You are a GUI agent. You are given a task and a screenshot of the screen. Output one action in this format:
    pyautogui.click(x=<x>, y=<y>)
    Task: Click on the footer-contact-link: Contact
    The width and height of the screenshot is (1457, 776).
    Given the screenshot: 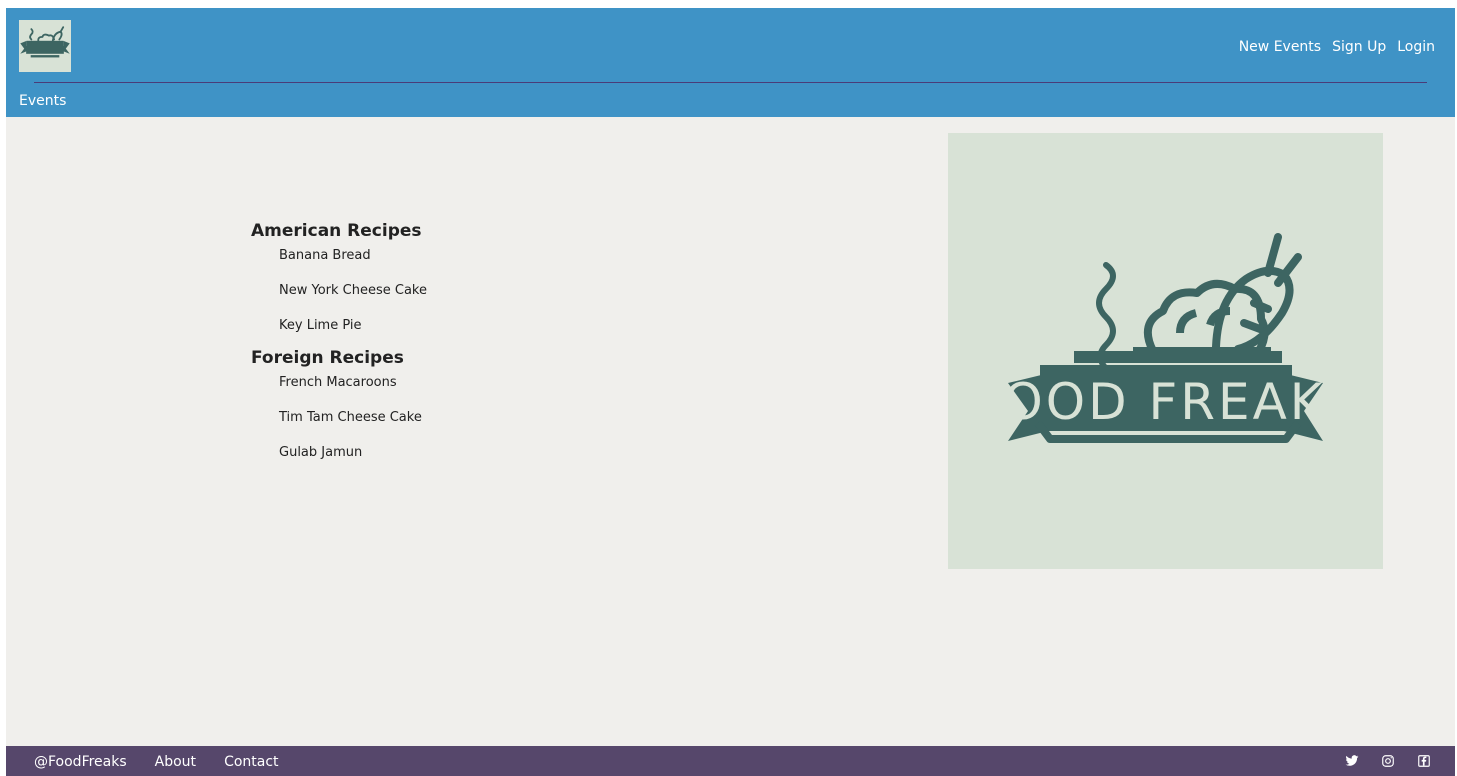 What is the action you would take?
    pyautogui.click(x=251, y=762)
    